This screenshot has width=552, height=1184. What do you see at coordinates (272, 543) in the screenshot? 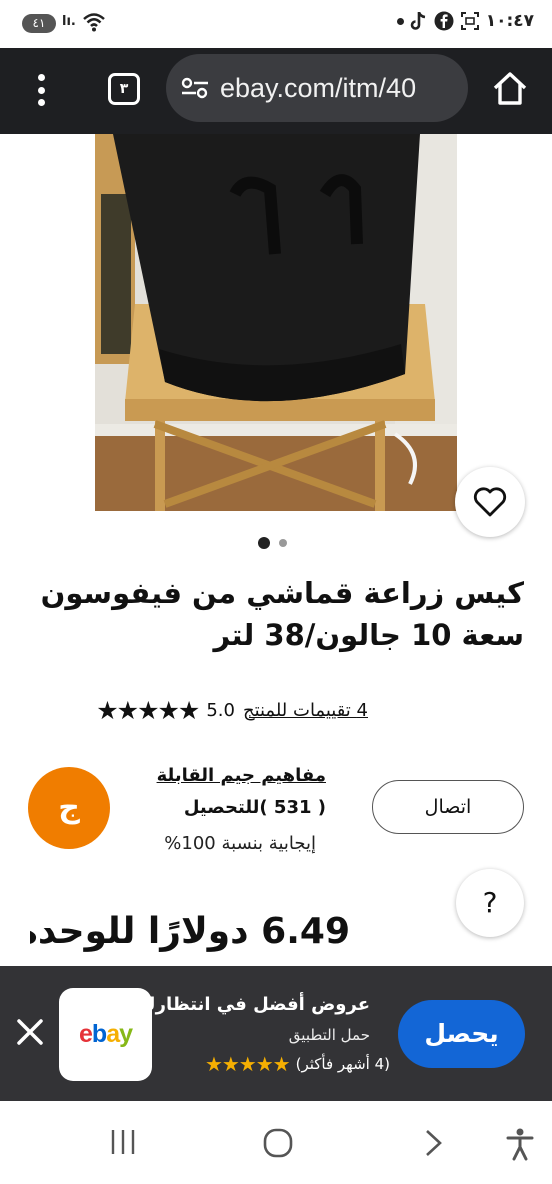
I see `carousel-indicator` at bounding box center [272, 543].